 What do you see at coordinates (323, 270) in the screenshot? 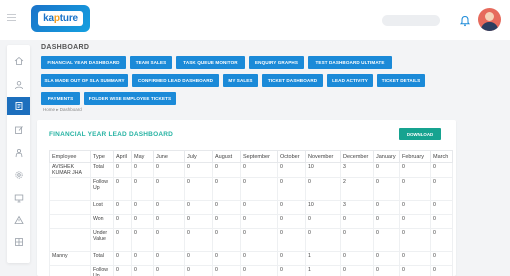
I see `value-cell: 1` at bounding box center [323, 270].